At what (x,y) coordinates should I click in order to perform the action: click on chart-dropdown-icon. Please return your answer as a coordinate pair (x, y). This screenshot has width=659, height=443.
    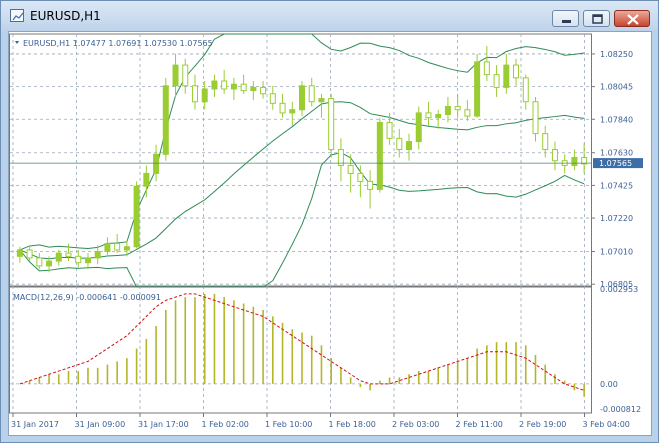
    Looking at the image, I should click on (17, 42).